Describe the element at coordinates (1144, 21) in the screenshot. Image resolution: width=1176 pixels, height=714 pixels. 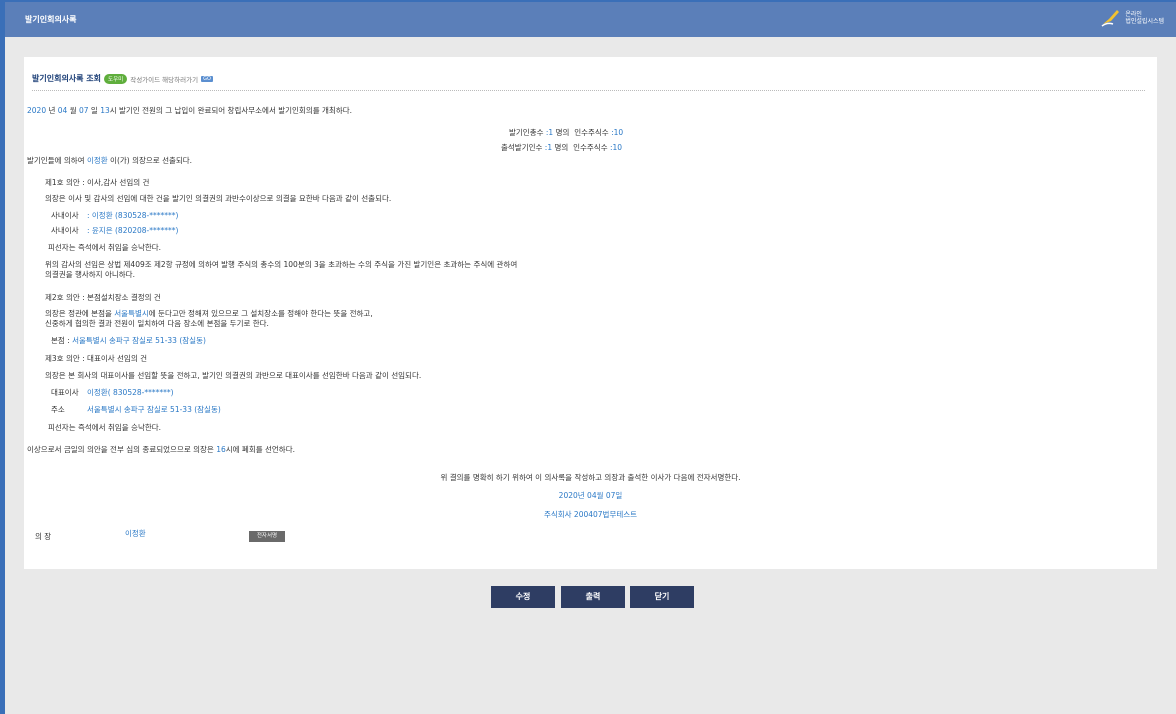
I see `logo-line-2: 법인설립시스템` at that location.